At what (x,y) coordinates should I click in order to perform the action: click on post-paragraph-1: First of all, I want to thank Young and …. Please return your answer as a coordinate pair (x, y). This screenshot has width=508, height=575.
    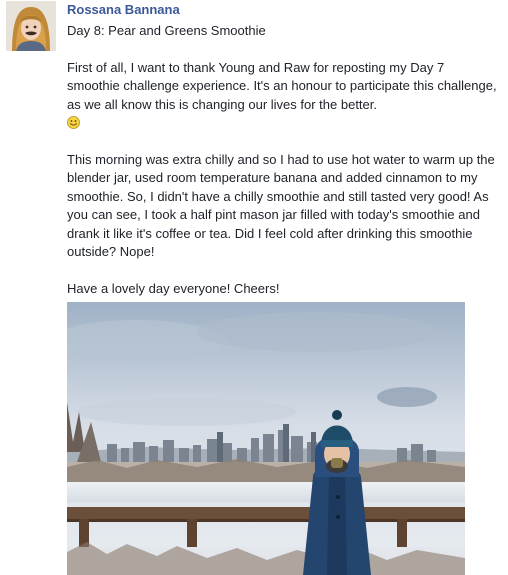
    Looking at the image, I should click on (283, 96).